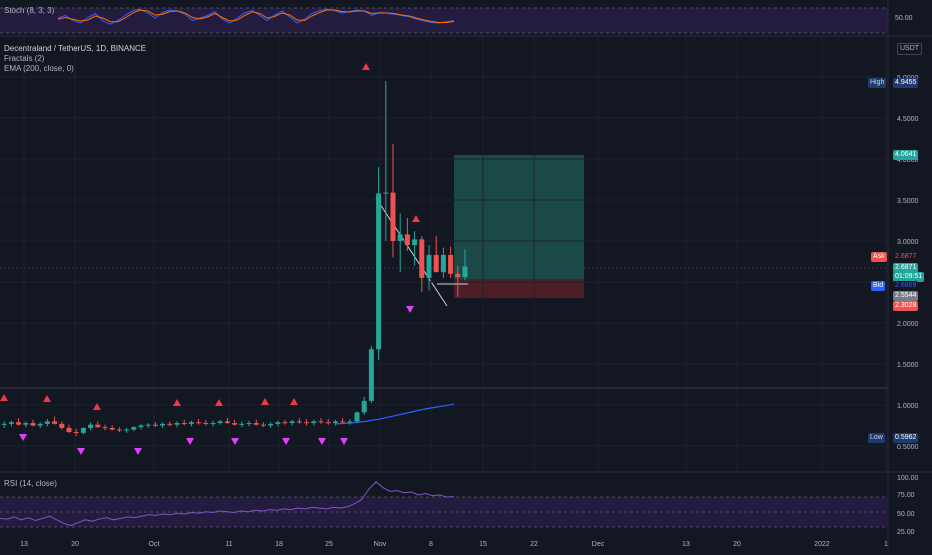 This screenshot has height=555, width=932. Describe the element at coordinates (906, 83) in the screenshot. I see `high-value: 4.9455` at that location.